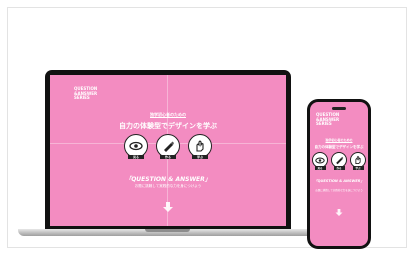 Image resolution: width=417 pixels, height=257 pixels. What do you see at coordinates (167, 230) in the screenshot?
I see `laptop-notch` at bounding box center [167, 230].